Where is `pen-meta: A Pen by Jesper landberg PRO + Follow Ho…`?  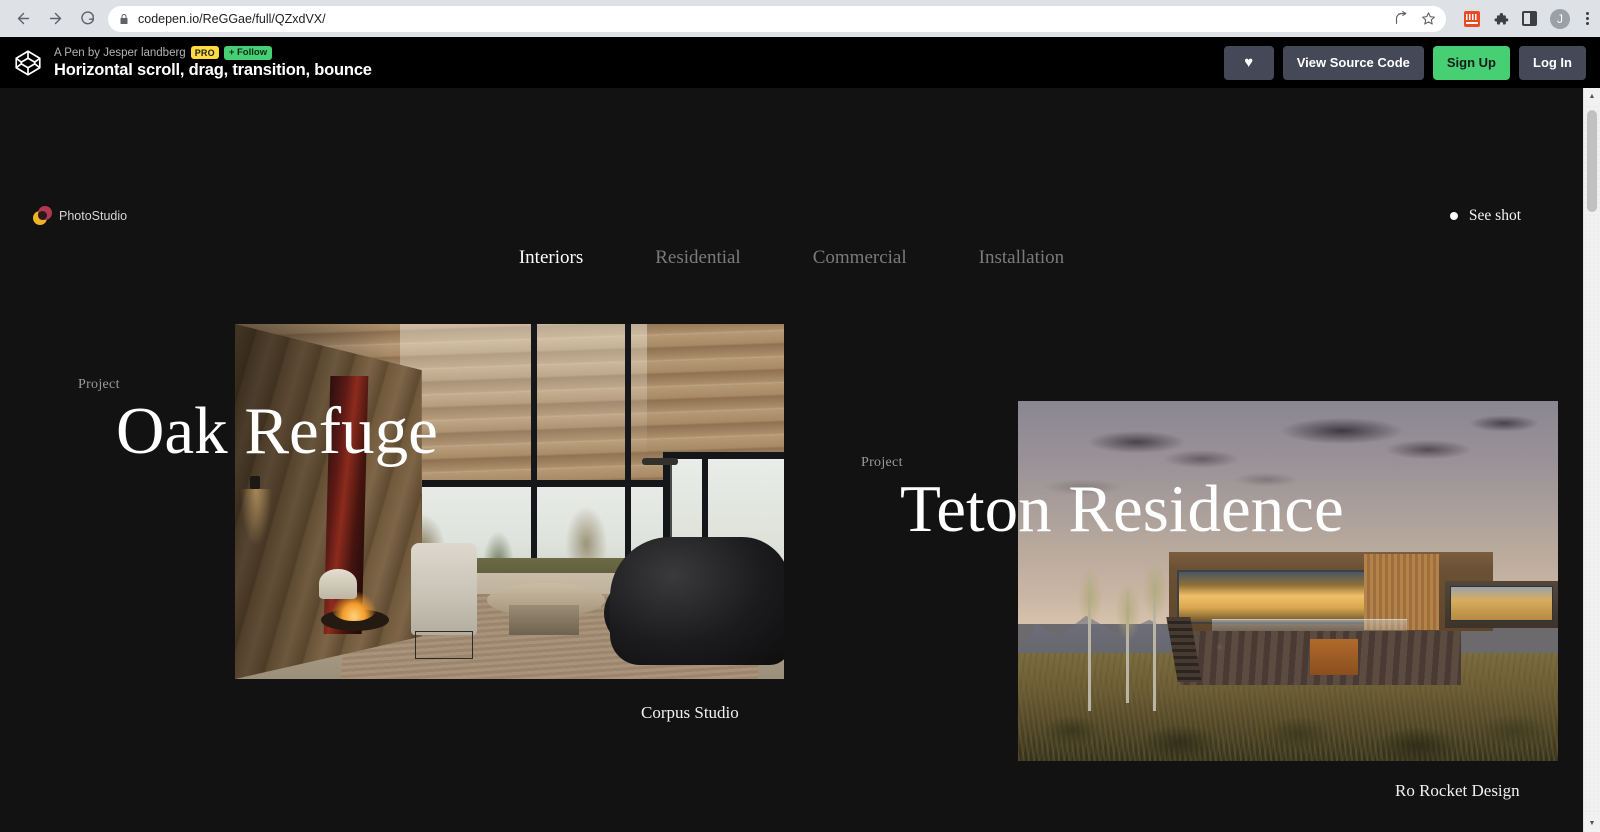 pen-meta: A Pen by Jesper landberg PRO + Follow Ho… is located at coordinates (213, 62).